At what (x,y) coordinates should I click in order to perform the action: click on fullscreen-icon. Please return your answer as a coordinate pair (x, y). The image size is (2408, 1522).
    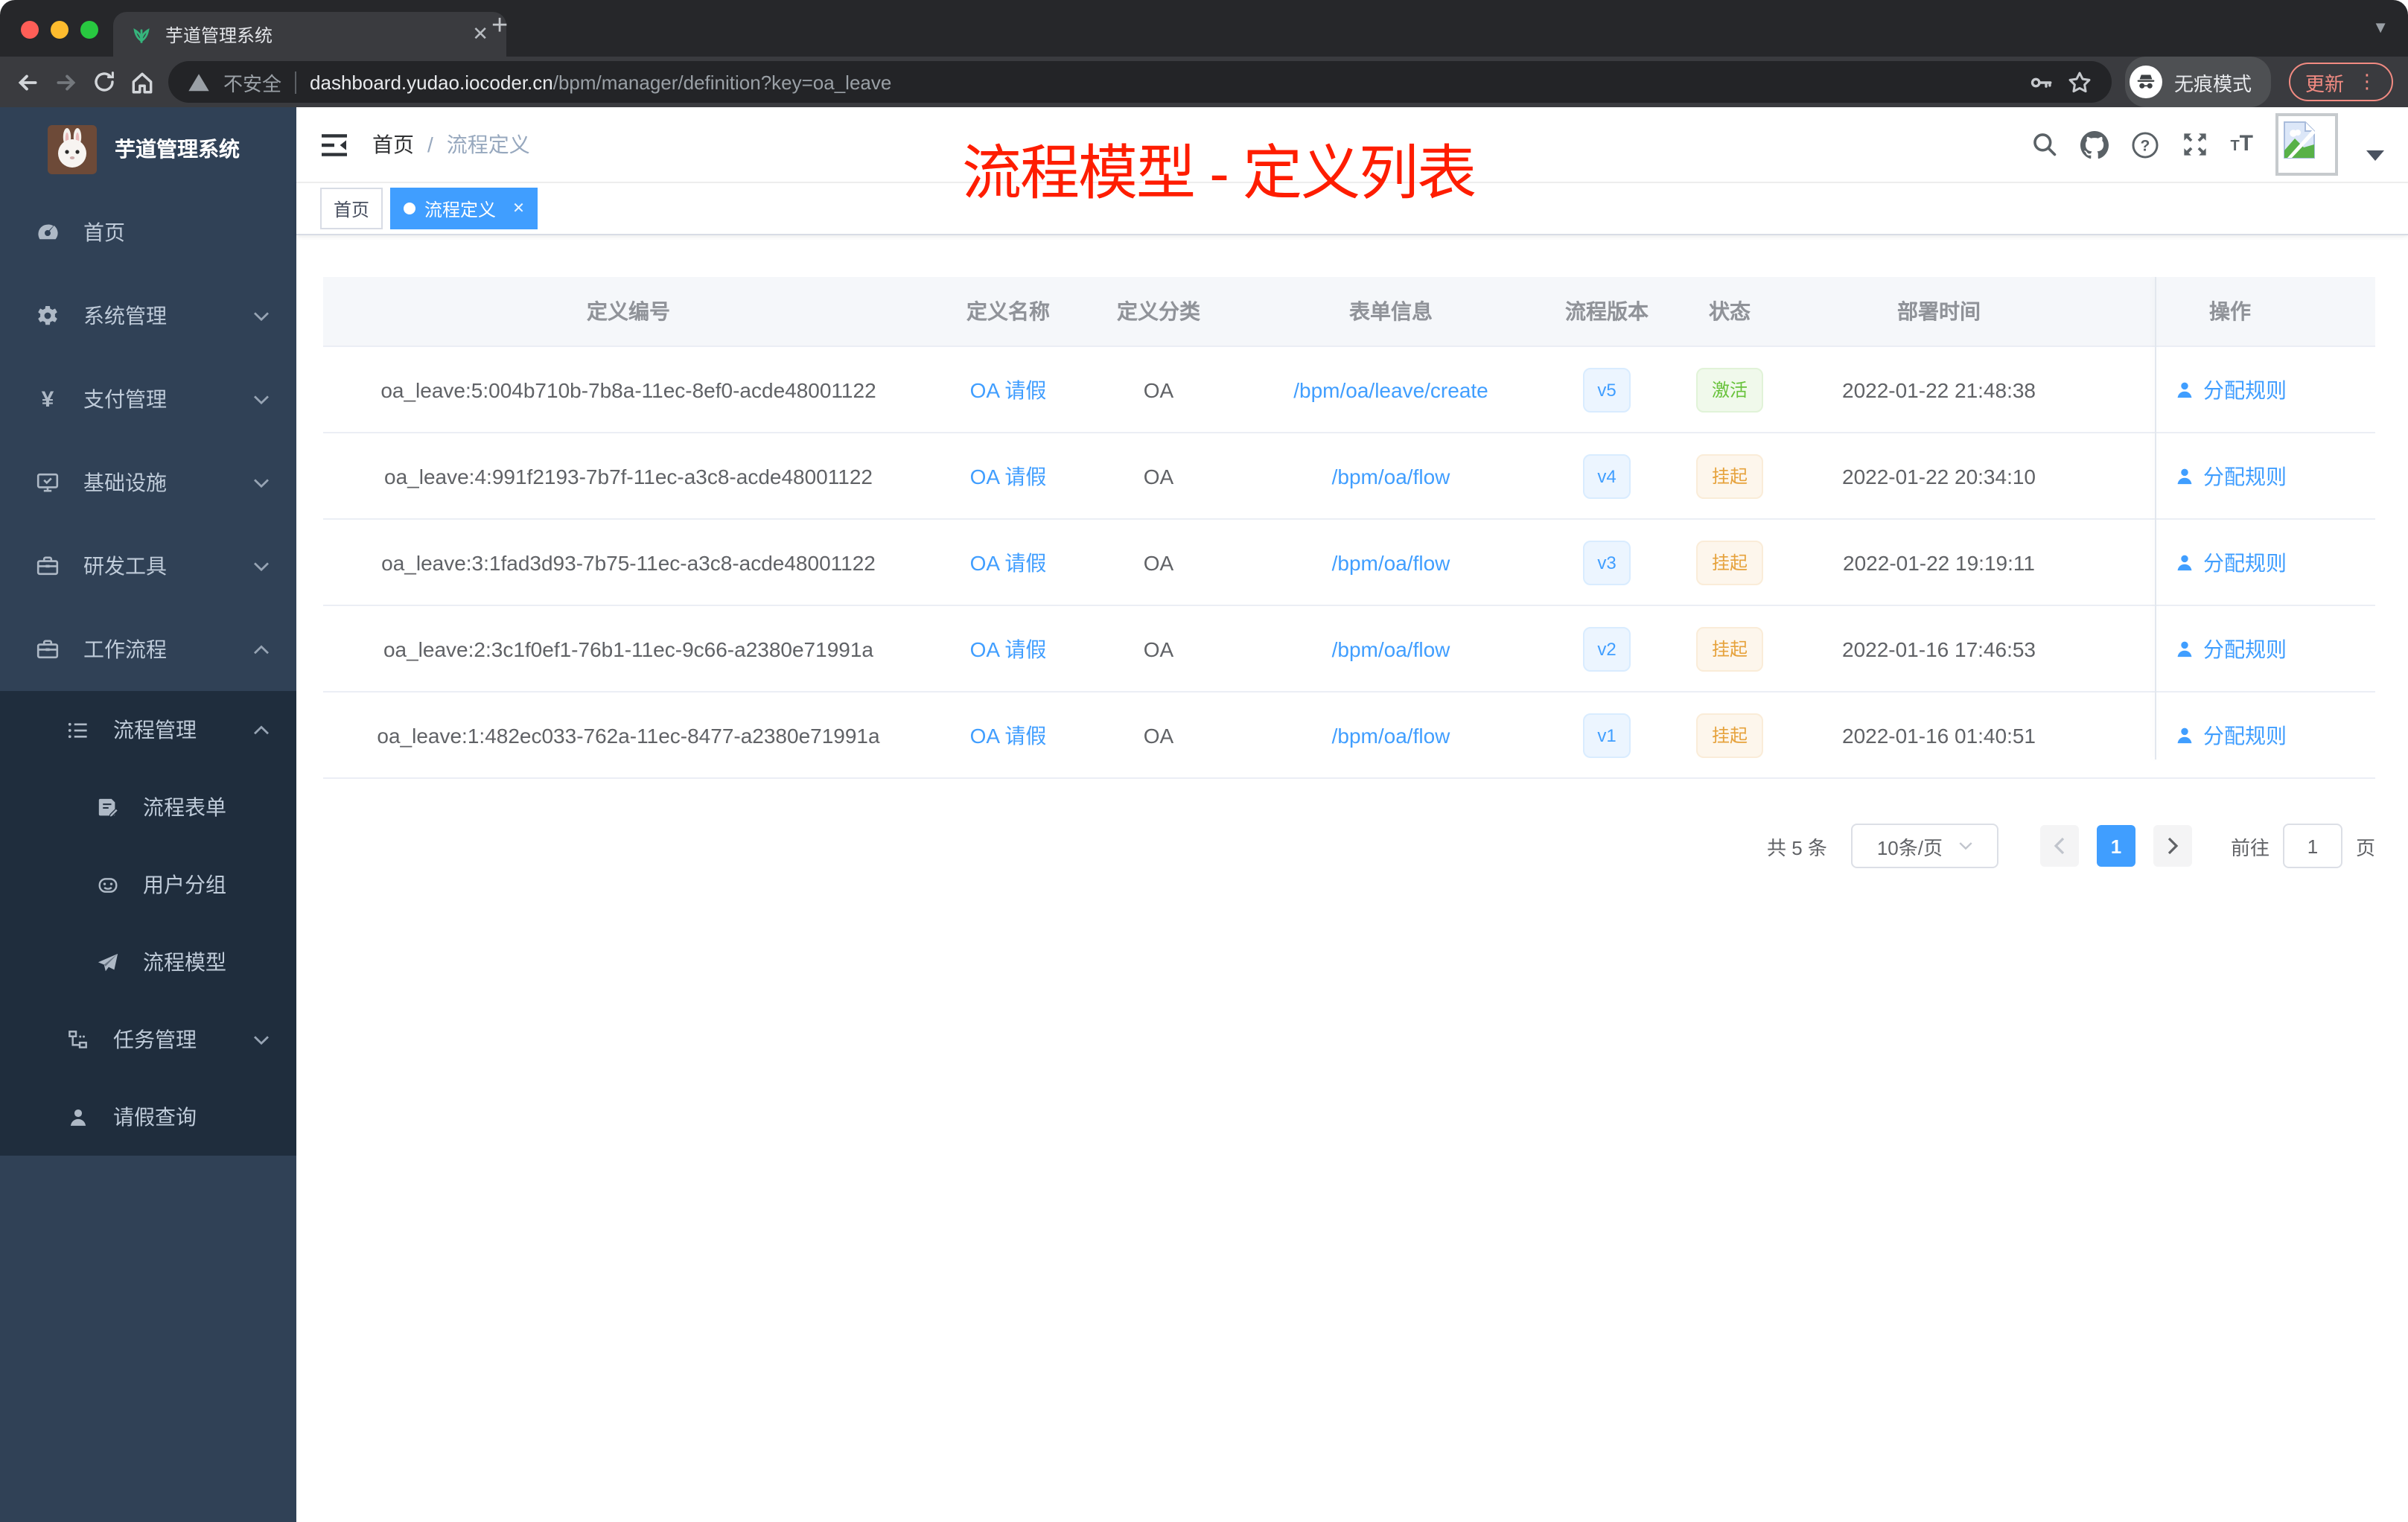
    Looking at the image, I should click on (2194, 144).